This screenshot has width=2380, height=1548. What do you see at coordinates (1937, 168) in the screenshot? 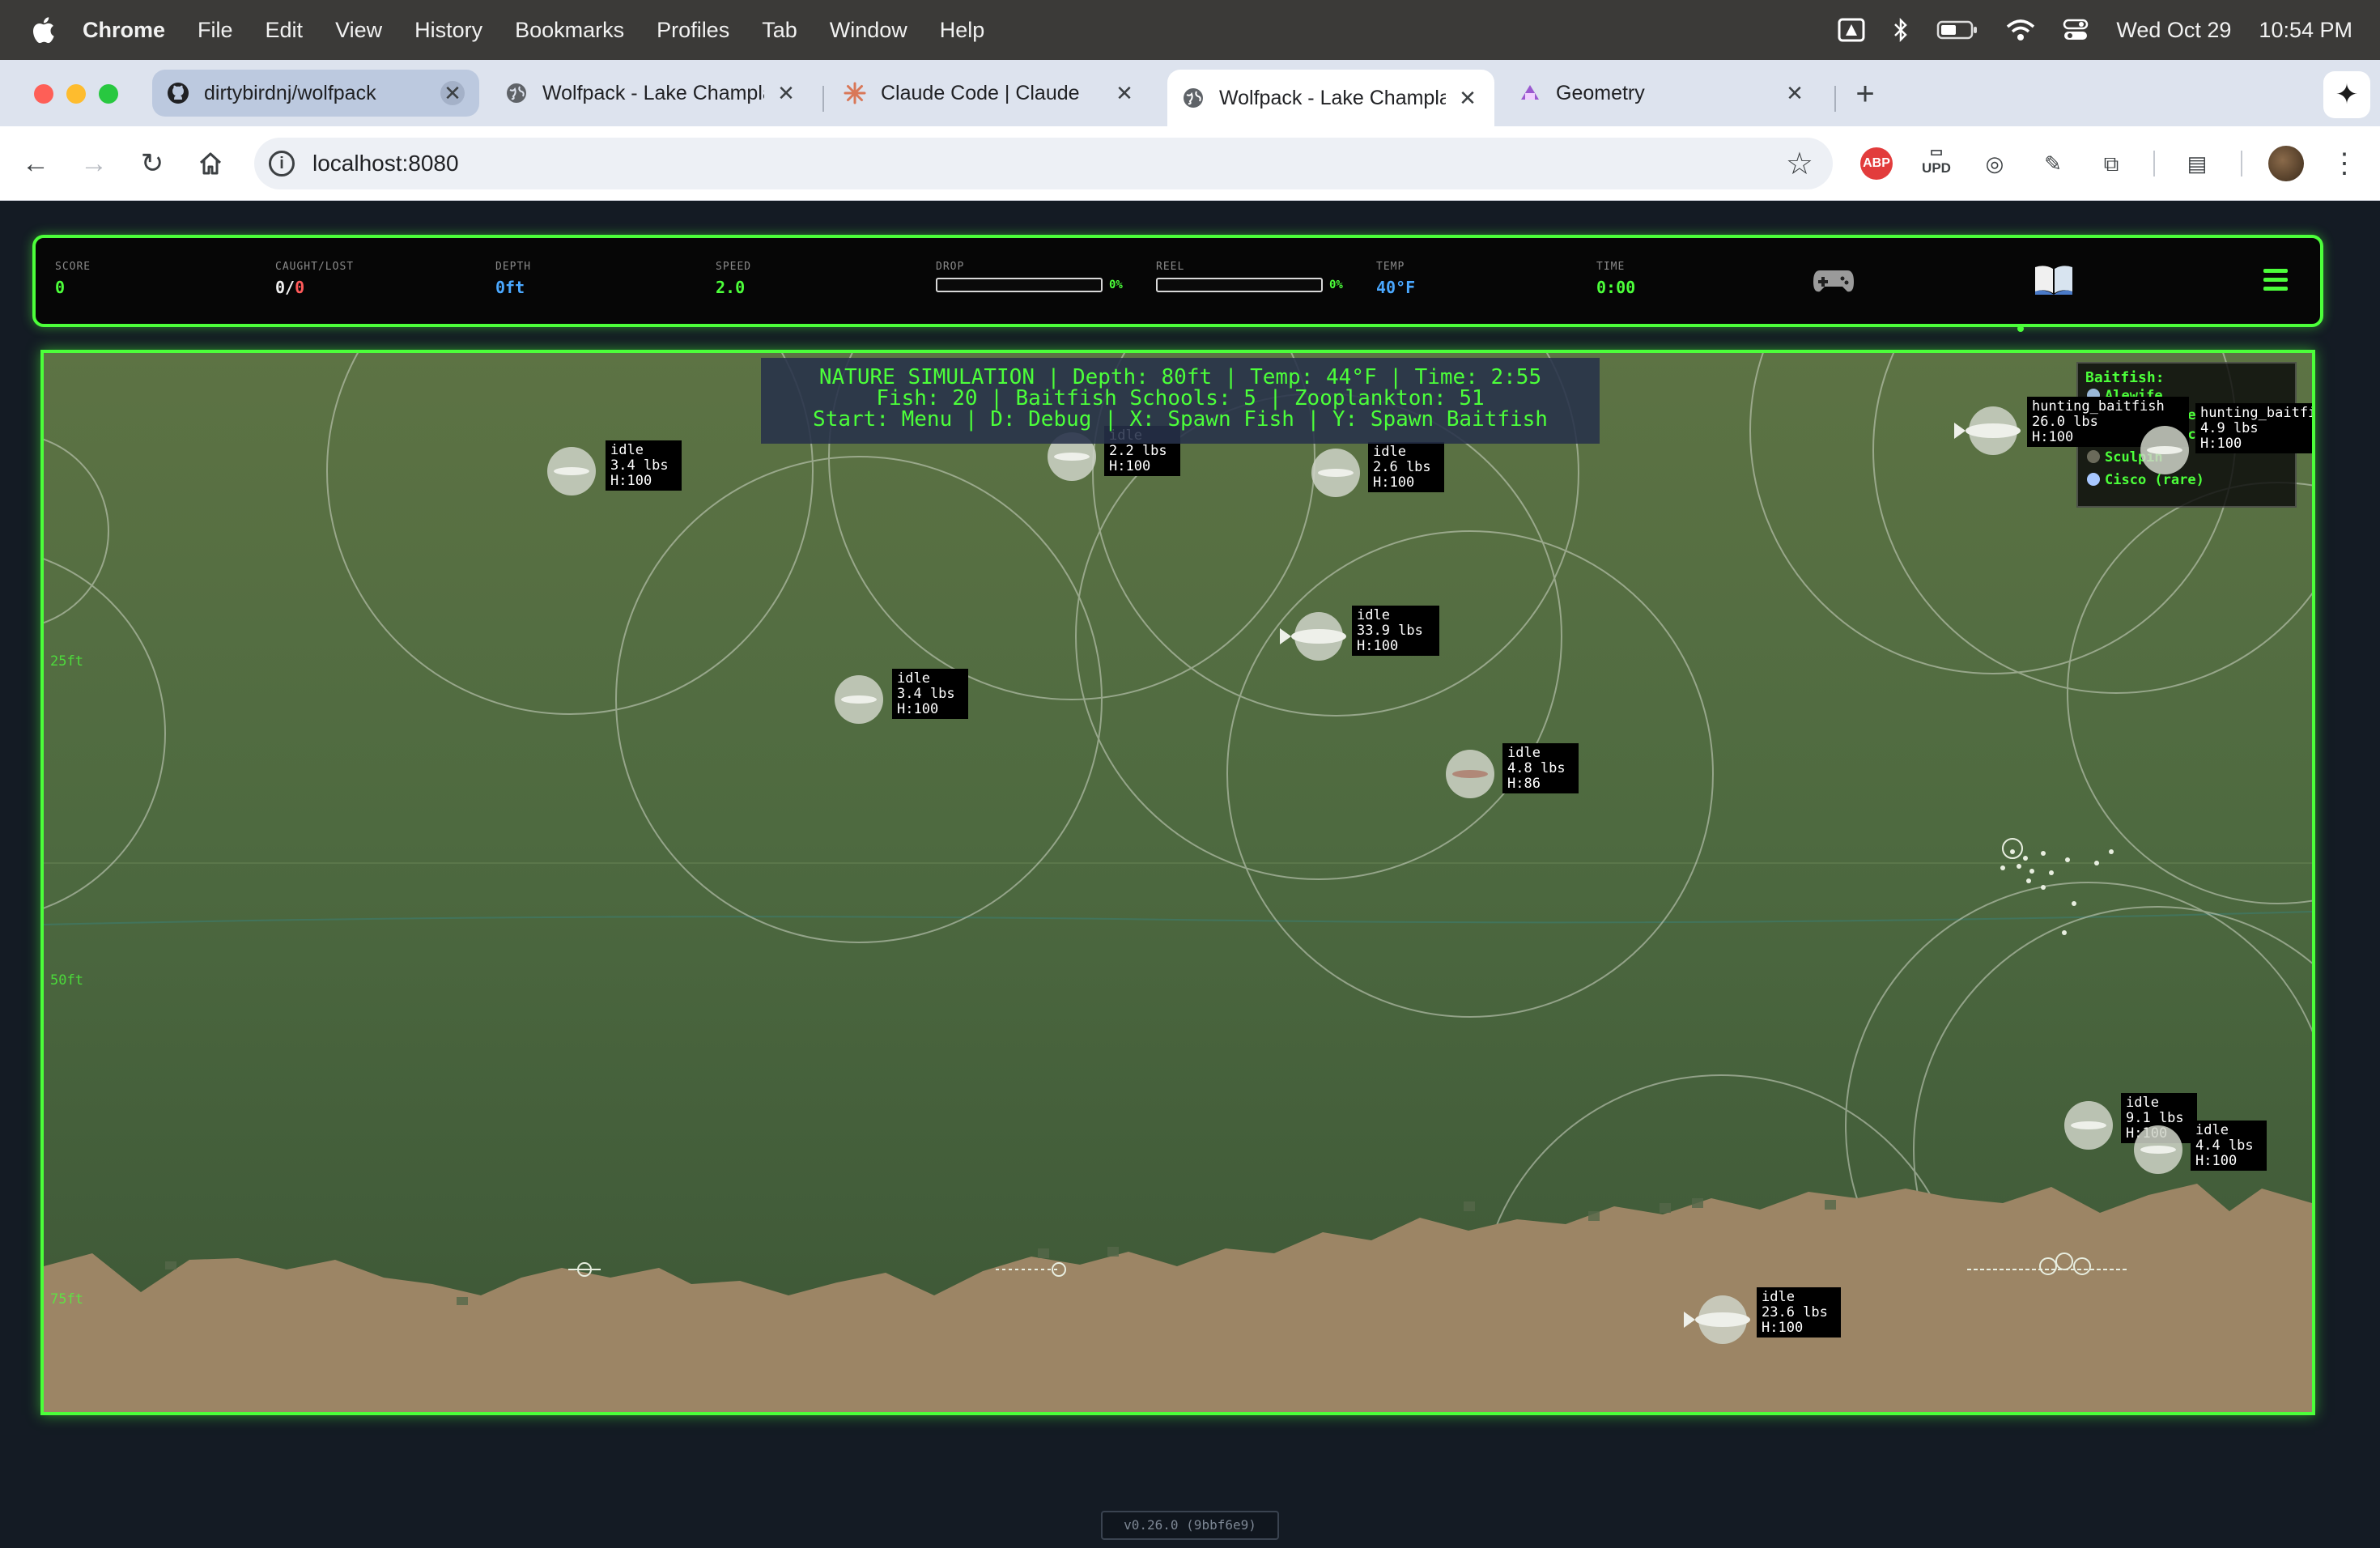
I see `upd-label: UPD` at bounding box center [1937, 168].